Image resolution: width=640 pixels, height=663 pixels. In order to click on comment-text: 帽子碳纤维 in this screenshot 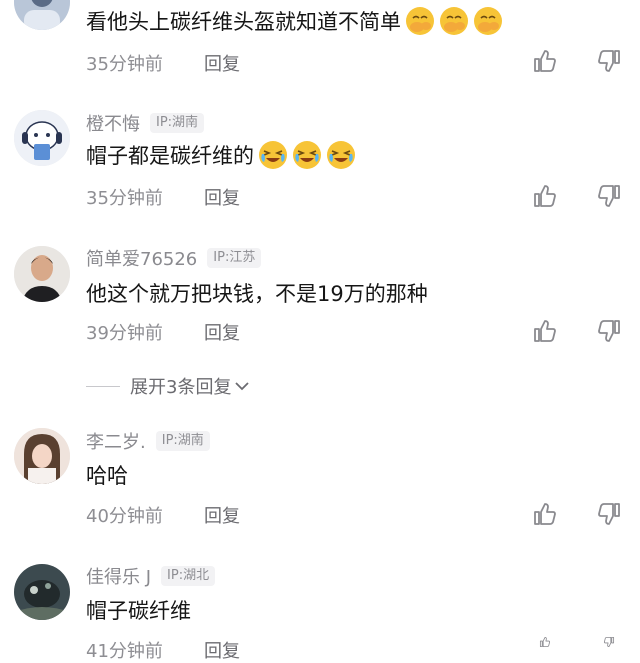, I will do `click(138, 611)`.